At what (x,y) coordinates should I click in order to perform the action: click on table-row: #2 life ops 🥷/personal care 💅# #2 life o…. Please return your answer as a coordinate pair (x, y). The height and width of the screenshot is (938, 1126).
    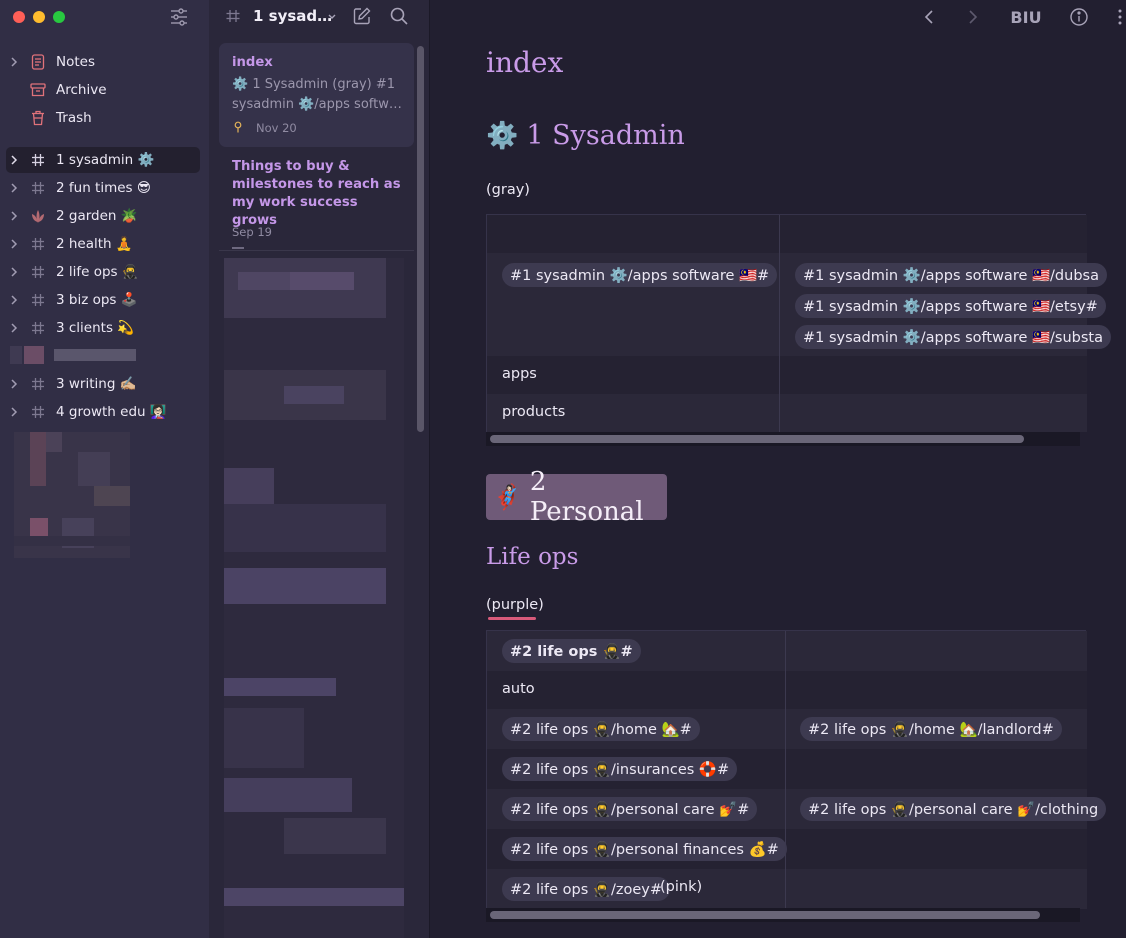
    Looking at the image, I should click on (797, 809).